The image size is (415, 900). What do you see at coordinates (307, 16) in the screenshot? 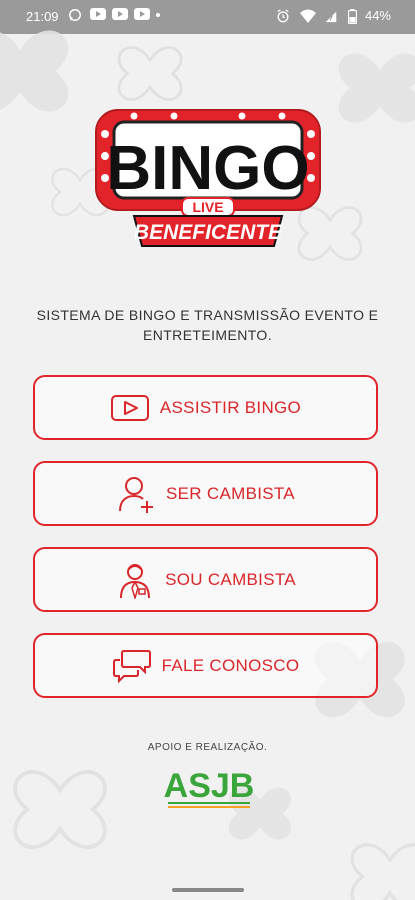
I see `wifi-icon` at bounding box center [307, 16].